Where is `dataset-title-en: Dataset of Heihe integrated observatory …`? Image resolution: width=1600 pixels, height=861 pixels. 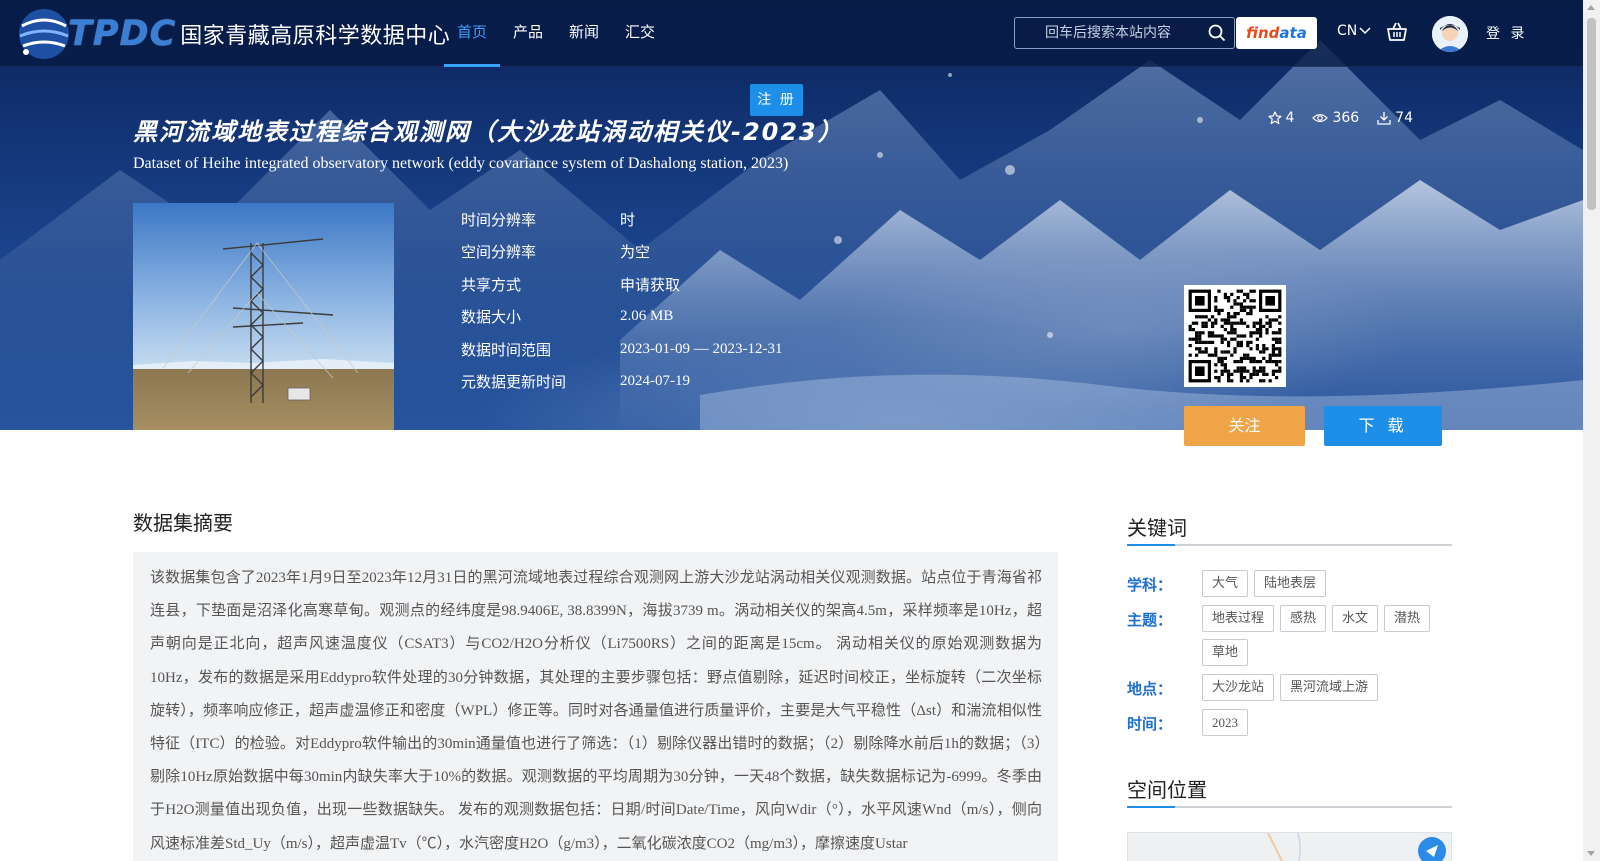
dataset-title-en: Dataset of Heihe integrated observatory … is located at coordinates (461, 163).